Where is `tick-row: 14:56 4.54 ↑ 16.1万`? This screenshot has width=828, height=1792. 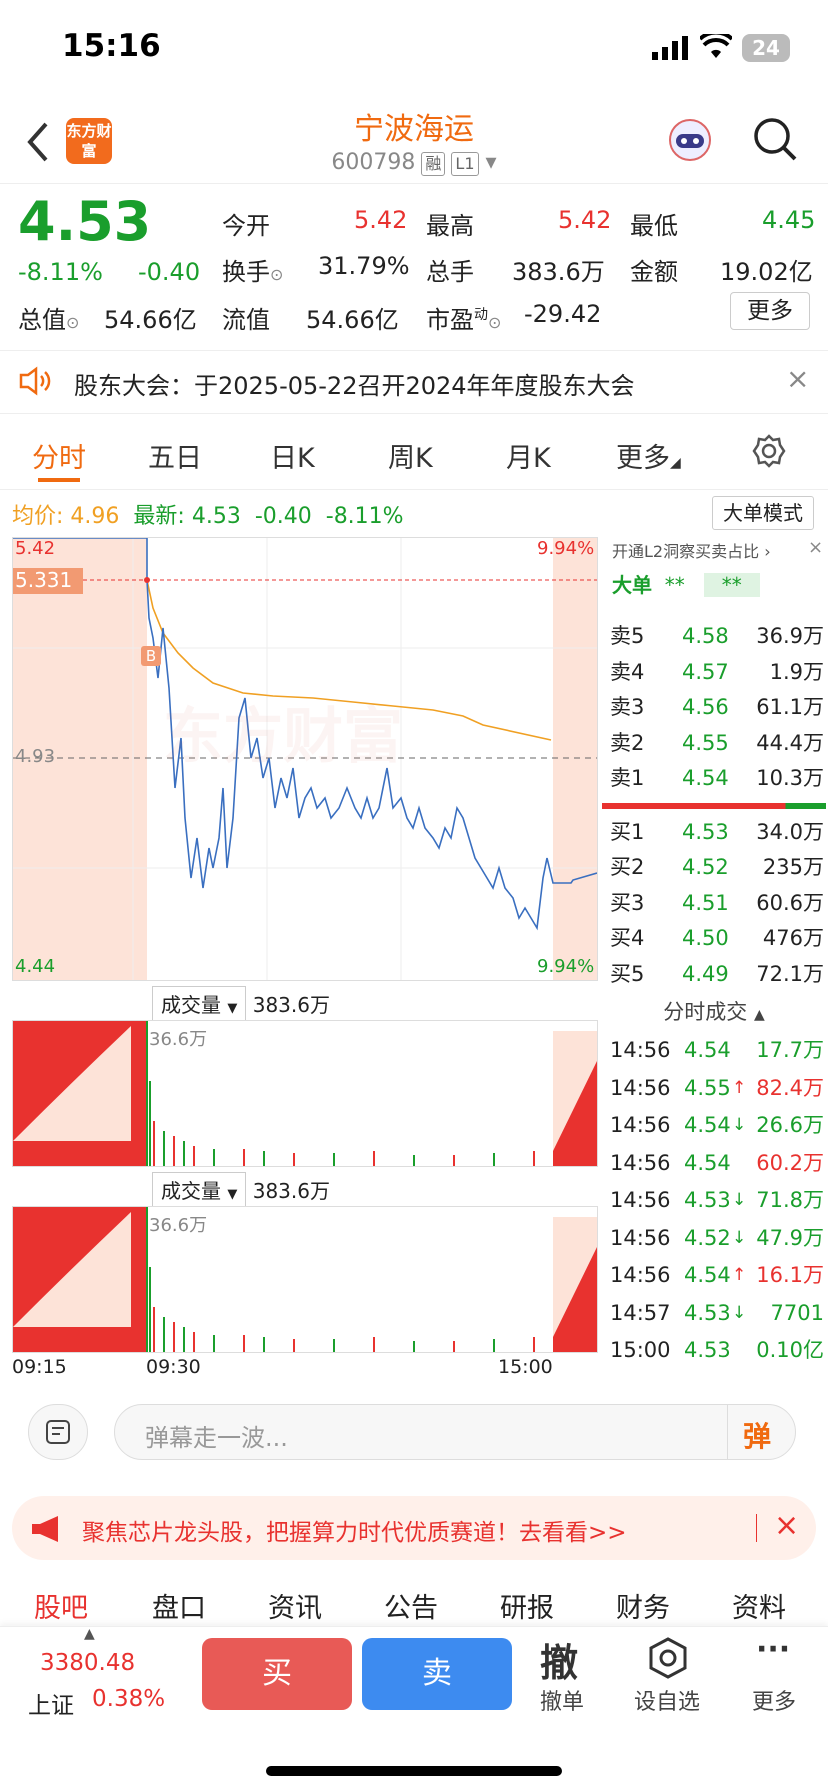 tick-row: 14:56 4.54 ↑ 16.1万 is located at coordinates (714, 1276).